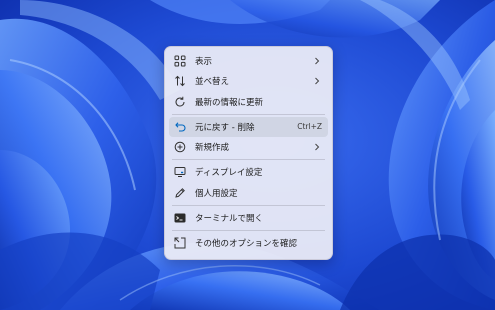  What do you see at coordinates (229, 173) in the screenshot?
I see `menu-item-label: ディスプレイ設定` at bounding box center [229, 173].